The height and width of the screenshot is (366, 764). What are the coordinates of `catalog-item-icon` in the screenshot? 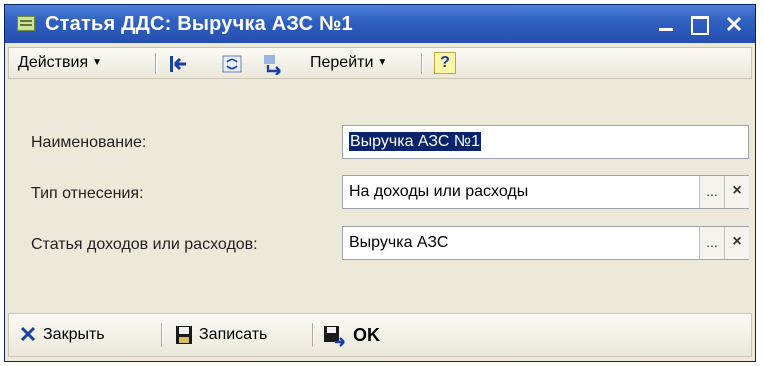 It's located at (26, 23).